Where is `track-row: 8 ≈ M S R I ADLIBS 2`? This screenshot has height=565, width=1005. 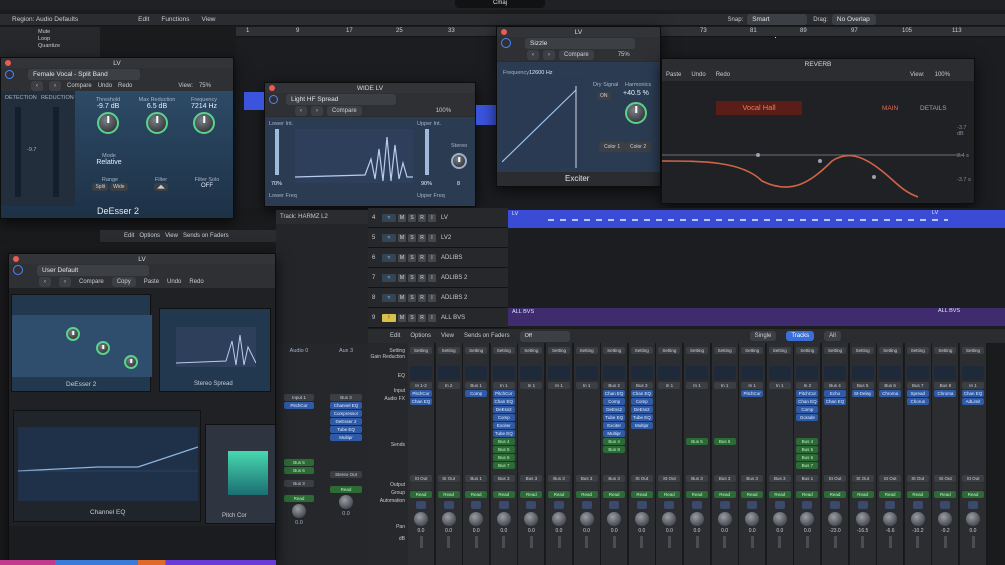 track-row: 8 ≈ M S R I ADLIBS 2 is located at coordinates (438, 298).